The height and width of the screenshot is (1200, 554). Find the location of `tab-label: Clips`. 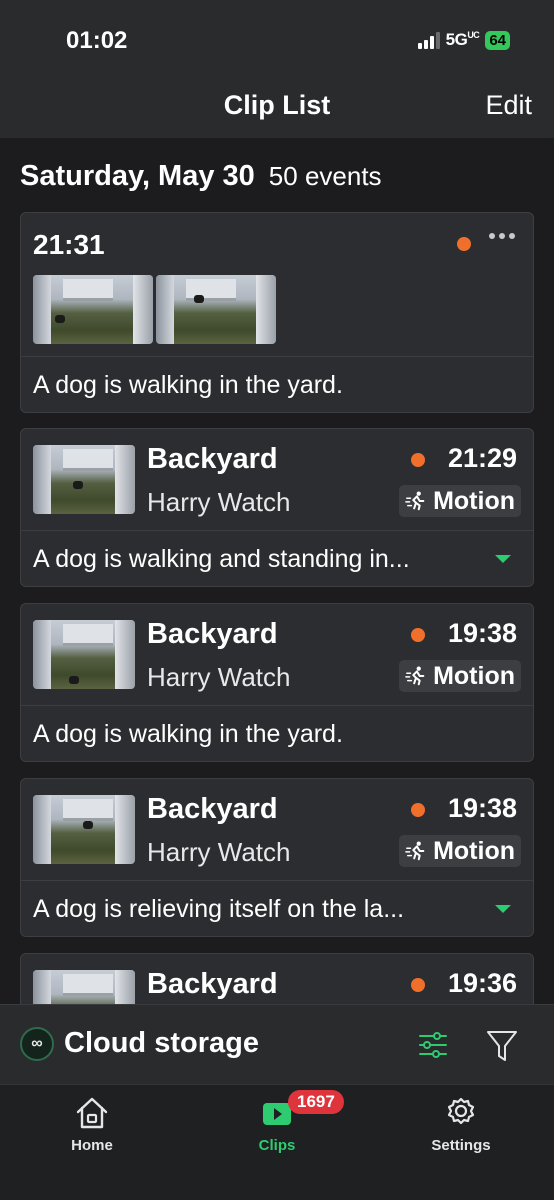

tab-label: Clips is located at coordinates (277, 1145).